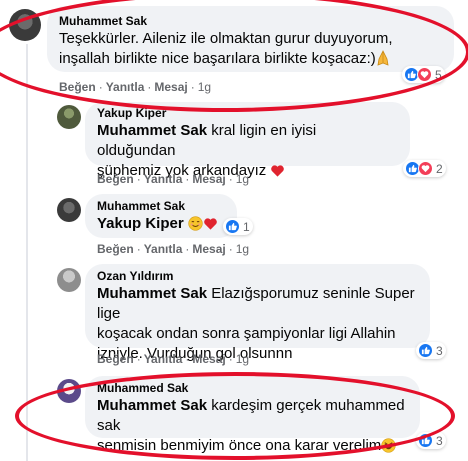 The height and width of the screenshot is (461, 468). I want to click on reaction-count: 5, so click(438, 74).